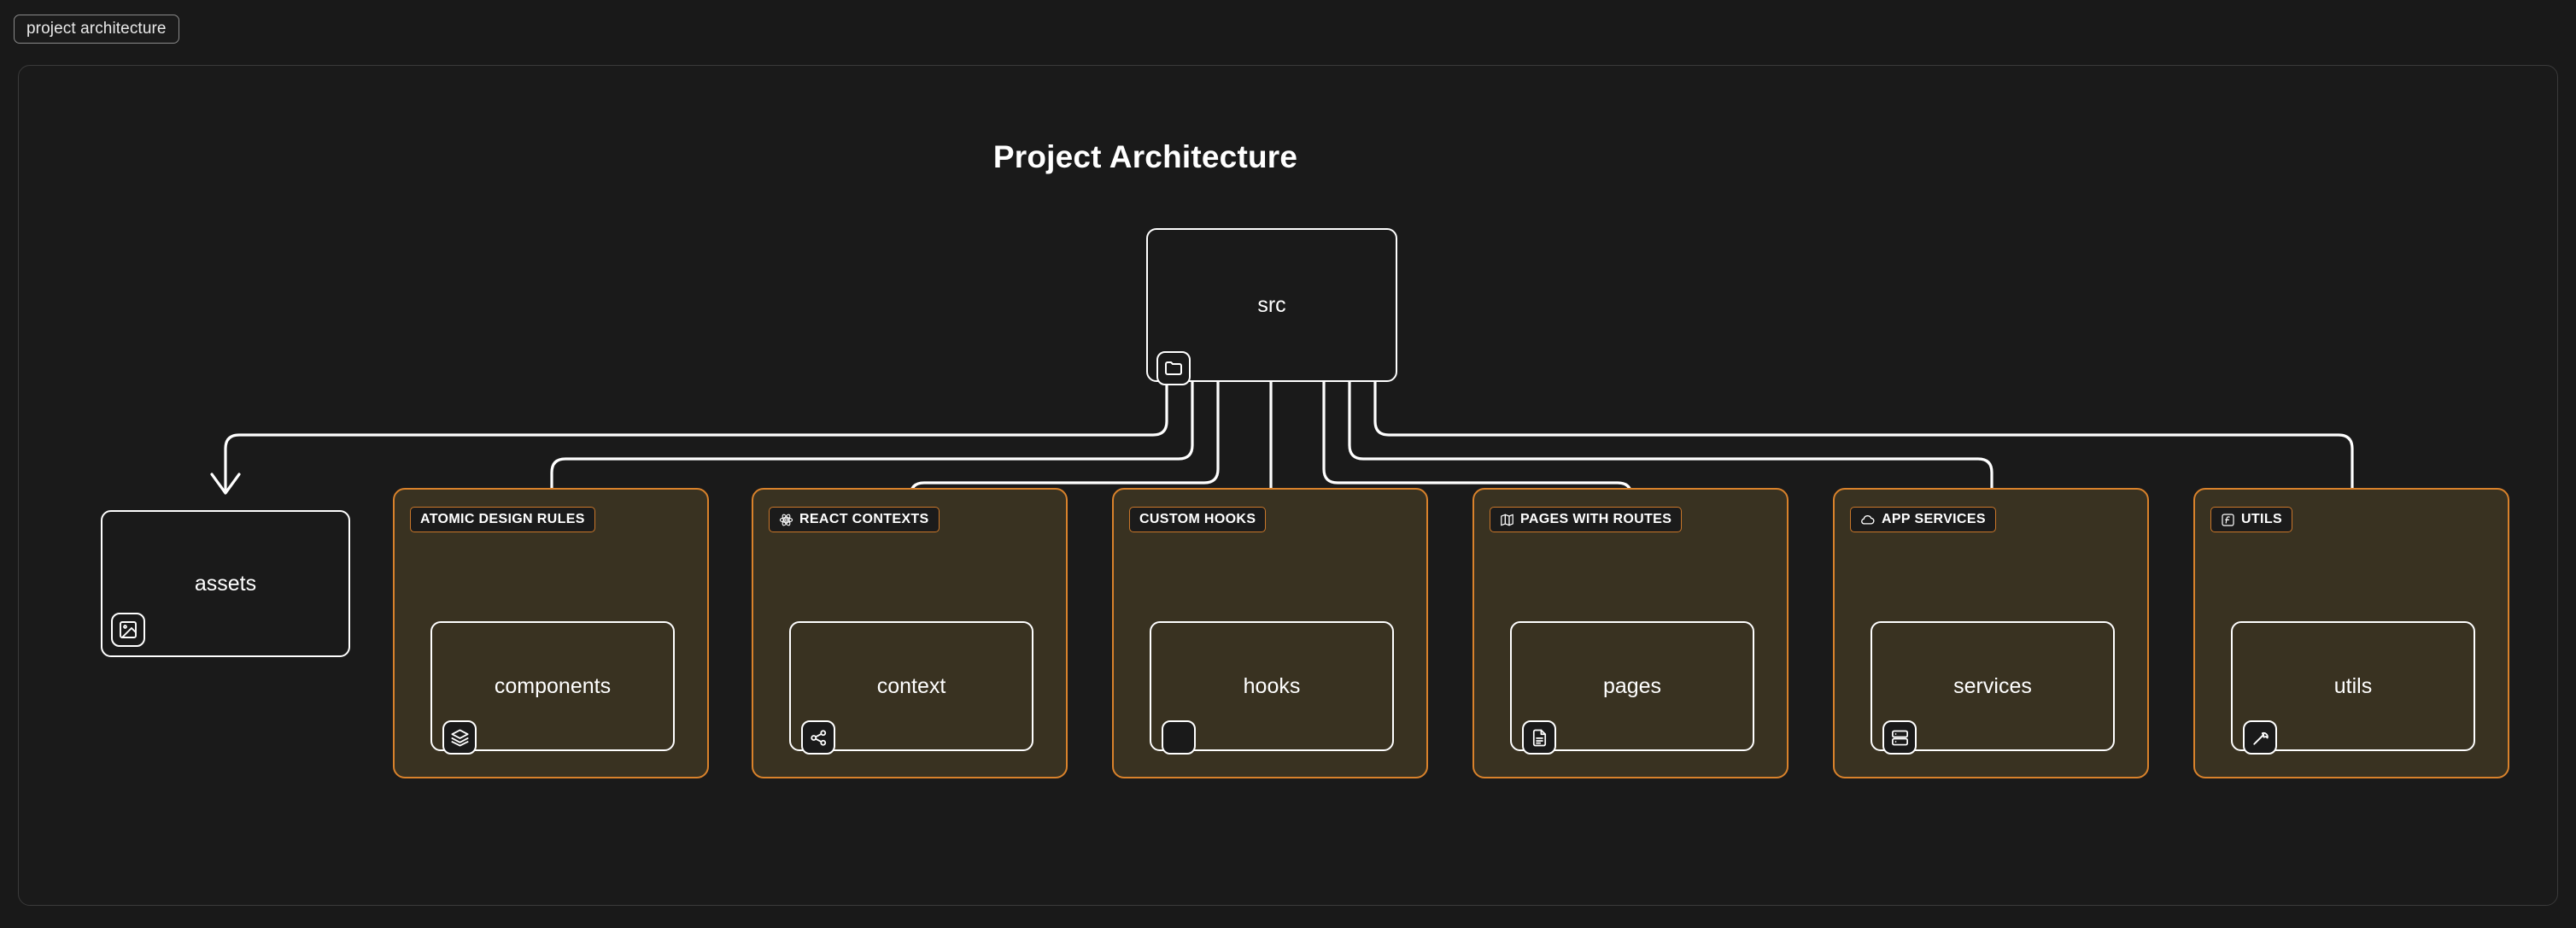  I want to click on group-utils-label-text: UTILS, so click(2261, 519).